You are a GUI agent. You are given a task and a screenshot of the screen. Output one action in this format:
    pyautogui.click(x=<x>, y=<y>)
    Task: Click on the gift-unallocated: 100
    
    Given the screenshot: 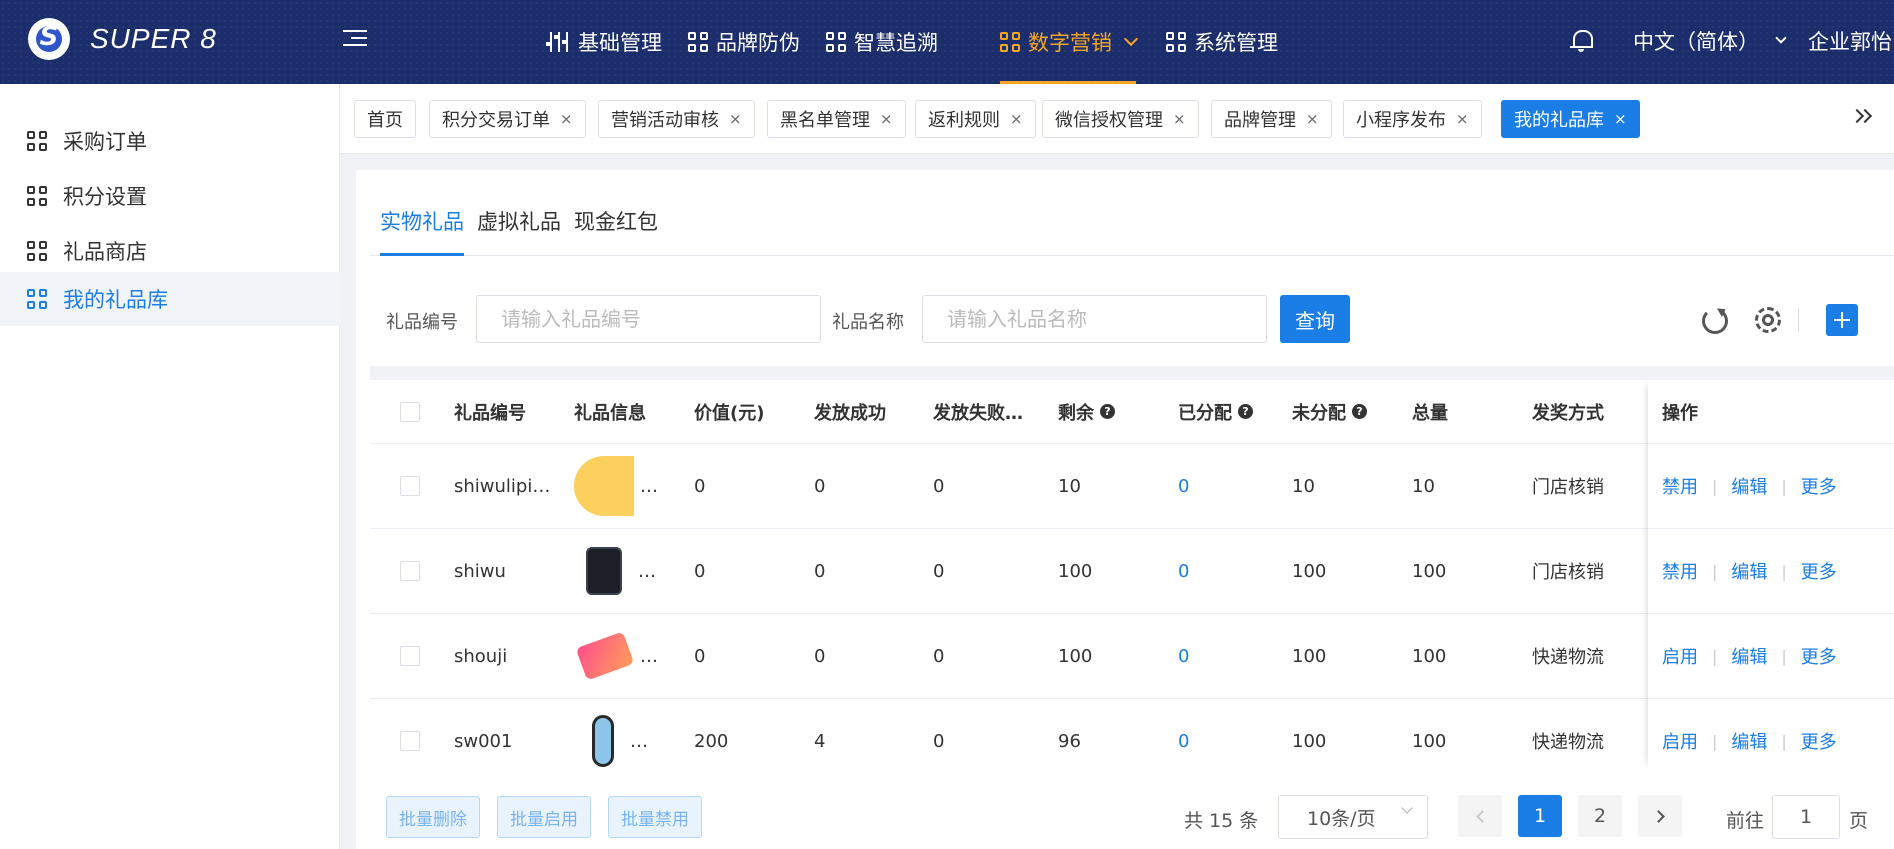 What is the action you would take?
    pyautogui.click(x=1309, y=741)
    